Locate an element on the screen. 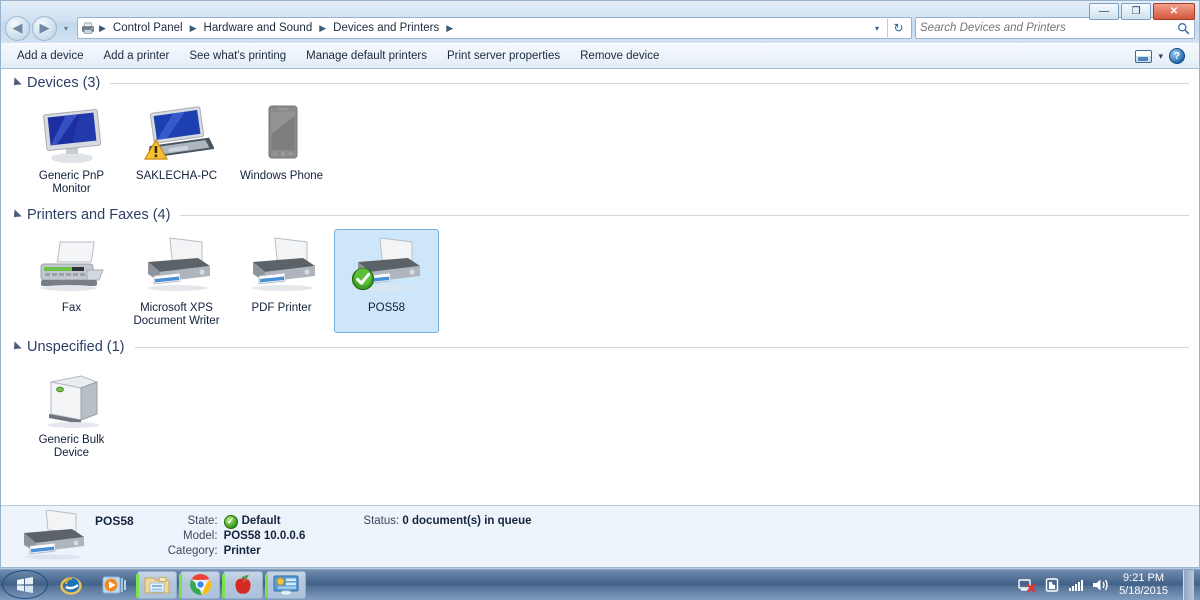 This screenshot has height=600, width=1200. recent-pages-dropdown-icon: ▾ is located at coordinates (66, 28).